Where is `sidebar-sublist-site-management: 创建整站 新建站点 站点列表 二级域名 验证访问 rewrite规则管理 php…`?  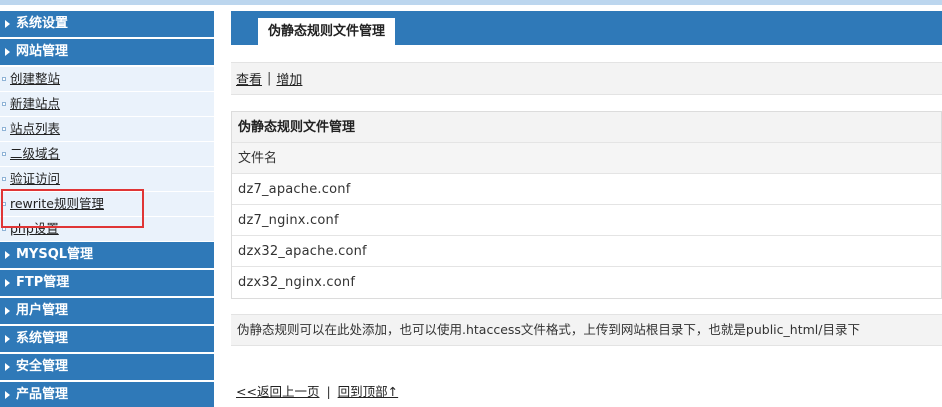
sidebar-sublist-site-management: 创建整站 新建站点 站点列表 二级域名 验证访问 rewrite规则管理 php… is located at coordinates (107, 154).